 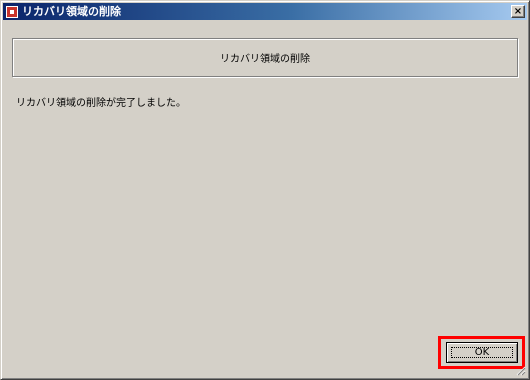 I want to click on close-button: ×, so click(x=518, y=11).